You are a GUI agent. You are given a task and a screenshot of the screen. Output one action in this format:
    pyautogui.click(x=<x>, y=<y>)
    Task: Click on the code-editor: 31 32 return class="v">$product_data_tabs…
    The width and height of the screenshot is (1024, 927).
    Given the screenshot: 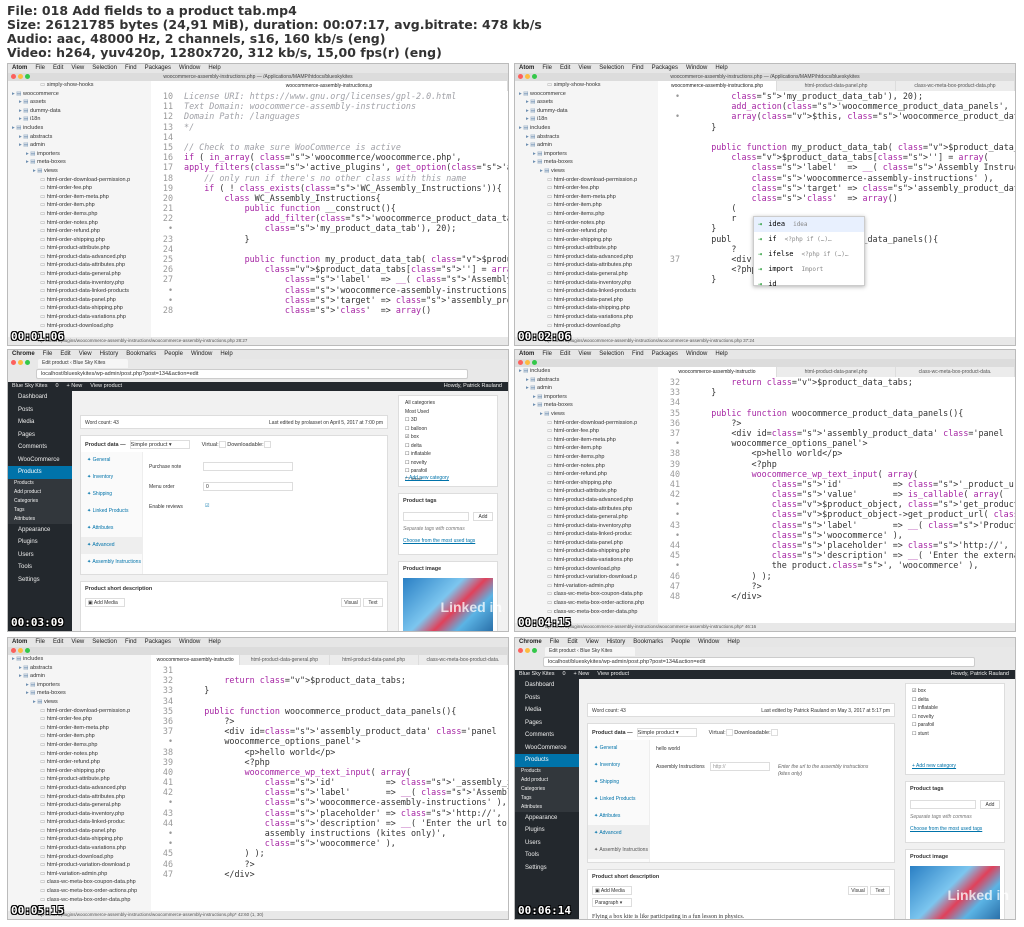 What is the action you would take?
    pyautogui.click(x=329, y=788)
    